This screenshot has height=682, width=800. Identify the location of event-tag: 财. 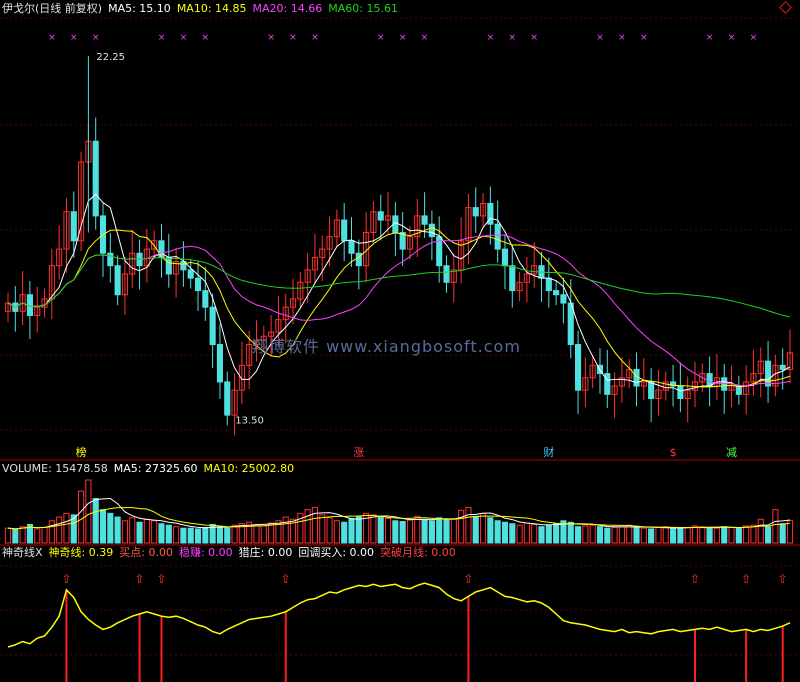
(548, 452).